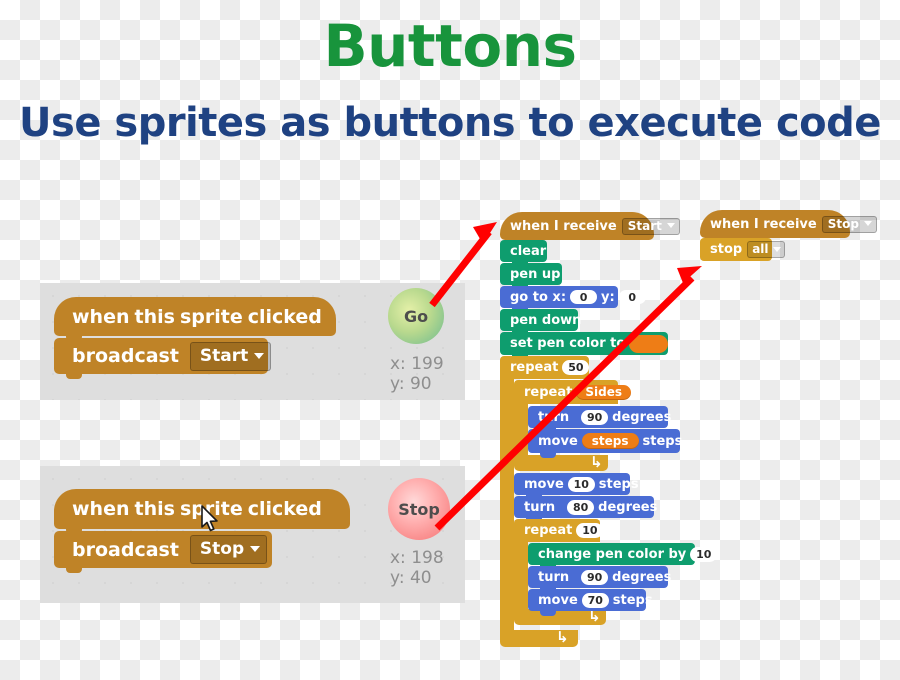  I want to click on block-repeat-10: repeat 10, so click(559, 530).